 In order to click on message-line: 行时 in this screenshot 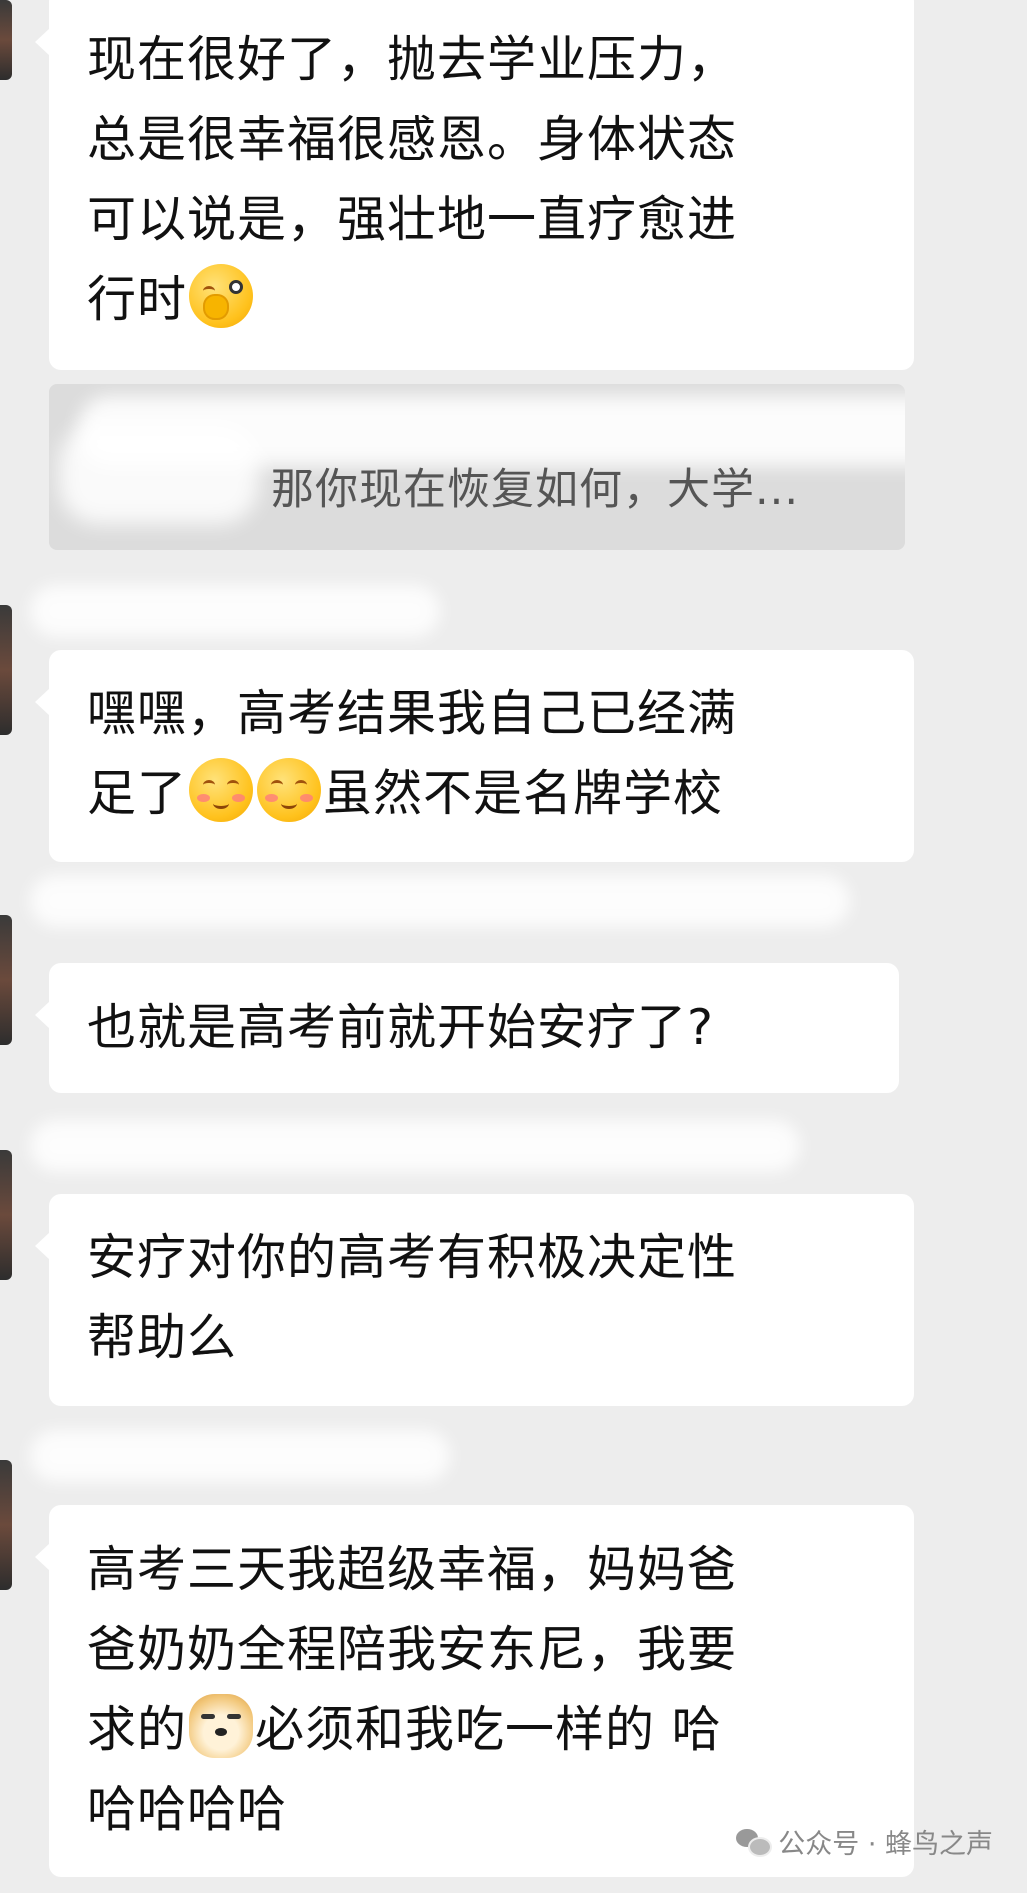, I will do `click(137, 299)`.